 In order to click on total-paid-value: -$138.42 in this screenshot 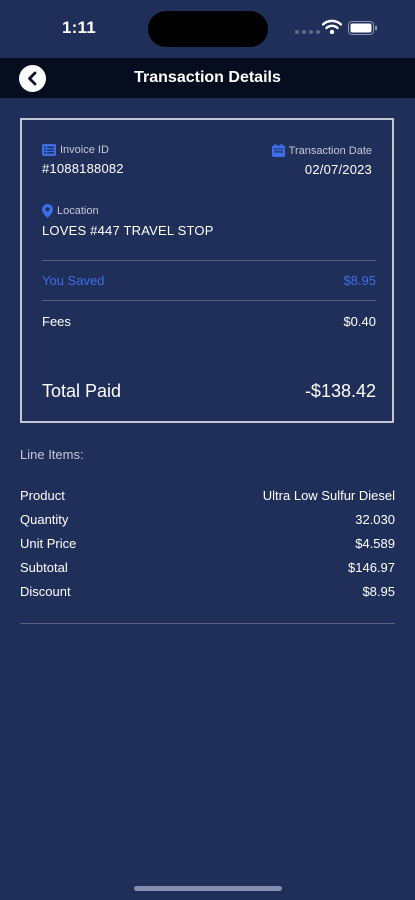, I will do `click(340, 391)`.